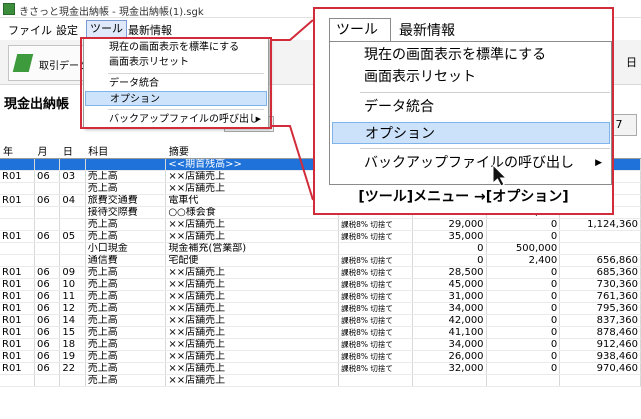 This screenshot has height=419, width=641. I want to click on zoom-item-load-backup-label: バックアップファイルの呼び出し, so click(469, 163).